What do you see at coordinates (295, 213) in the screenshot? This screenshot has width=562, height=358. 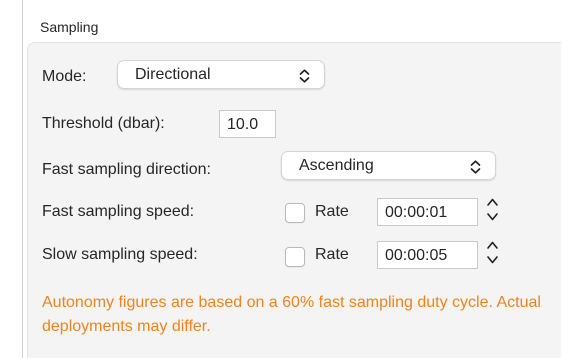 I see `fast-rate-checkbox` at bounding box center [295, 213].